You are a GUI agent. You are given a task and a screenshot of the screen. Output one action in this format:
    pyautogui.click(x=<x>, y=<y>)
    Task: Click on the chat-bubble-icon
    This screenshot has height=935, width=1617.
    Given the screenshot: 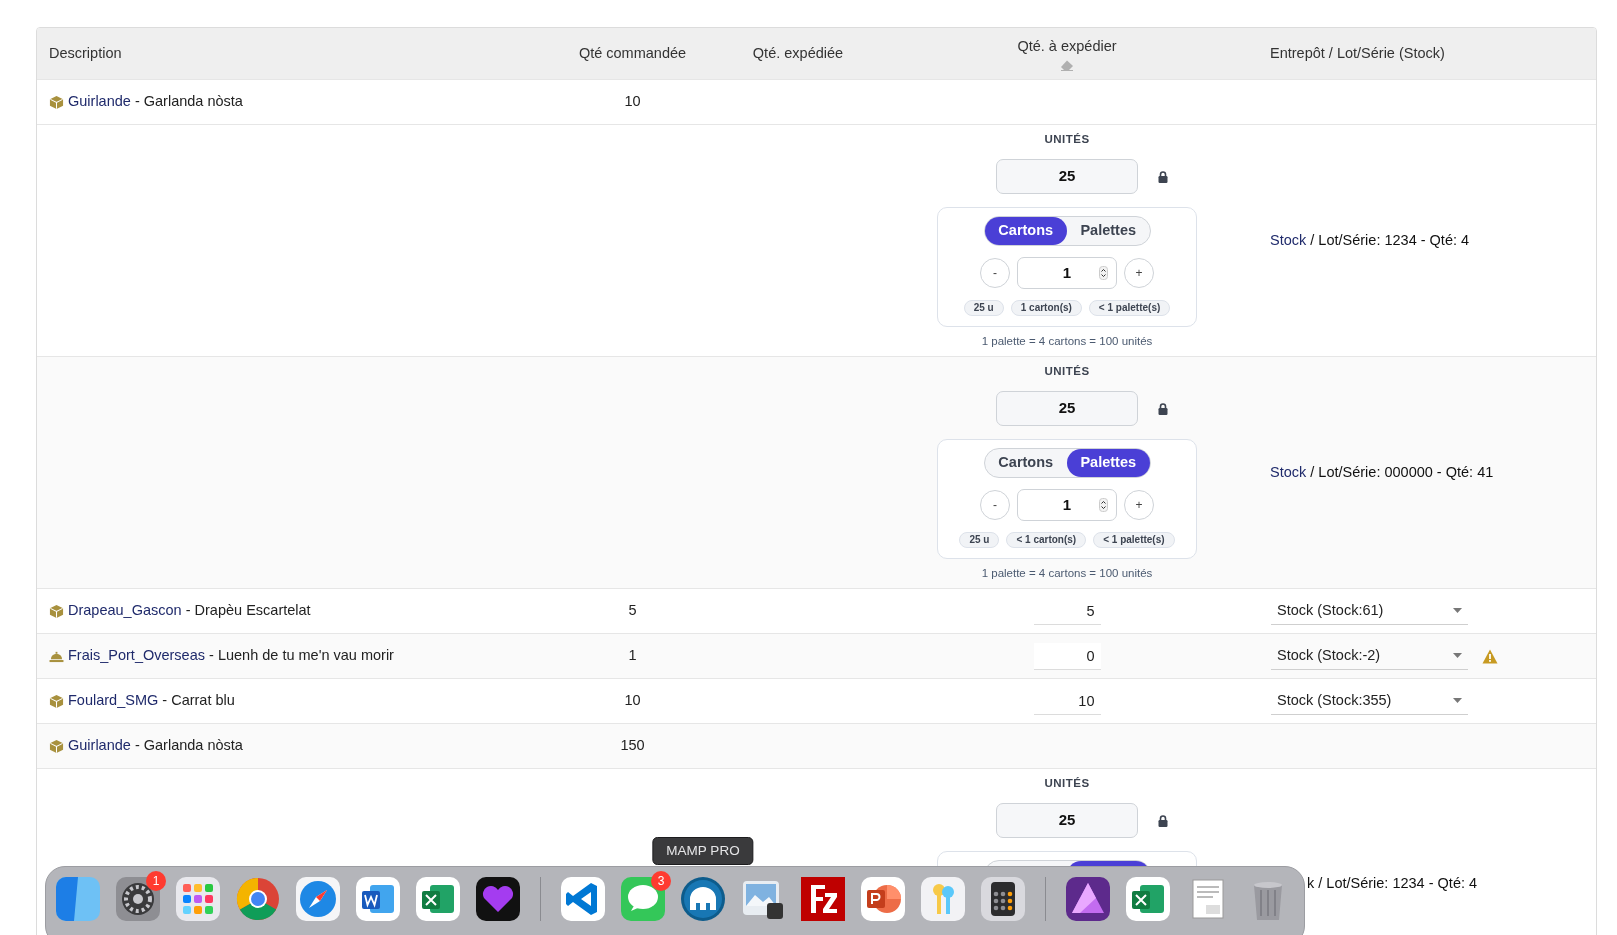 What is the action you would take?
    pyautogui.click(x=643, y=899)
    